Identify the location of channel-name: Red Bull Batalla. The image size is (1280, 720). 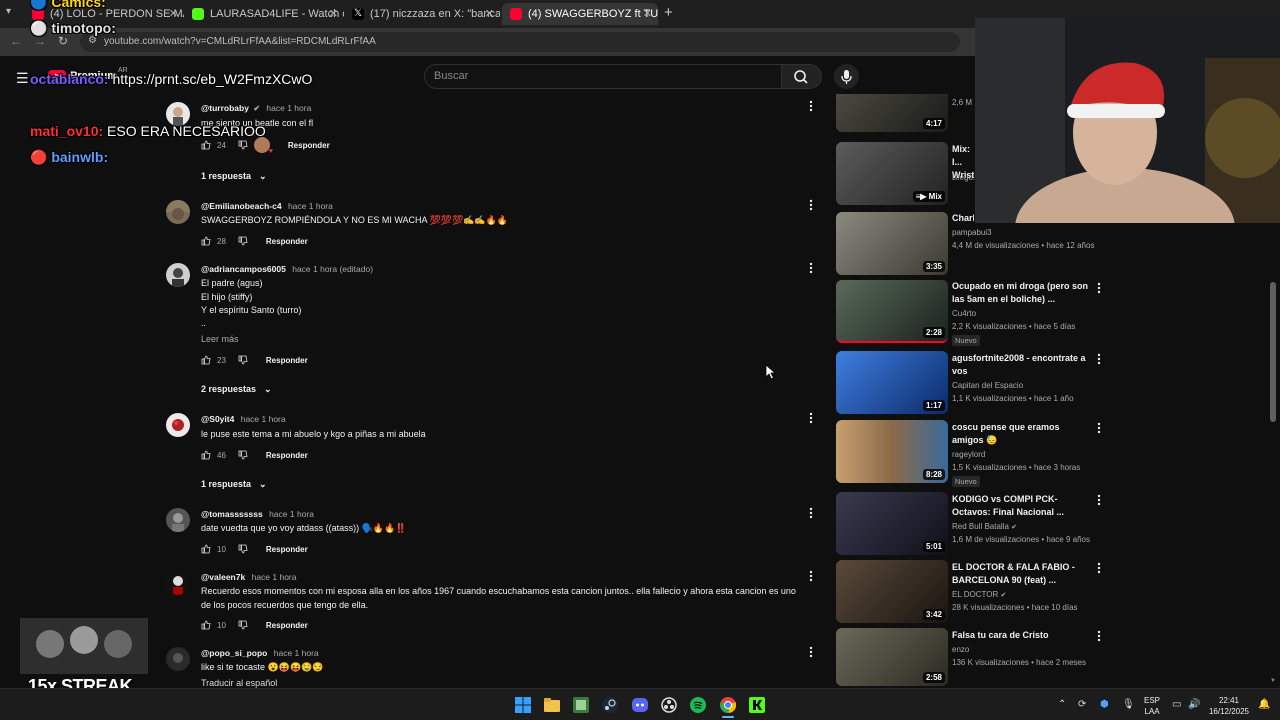
(980, 526).